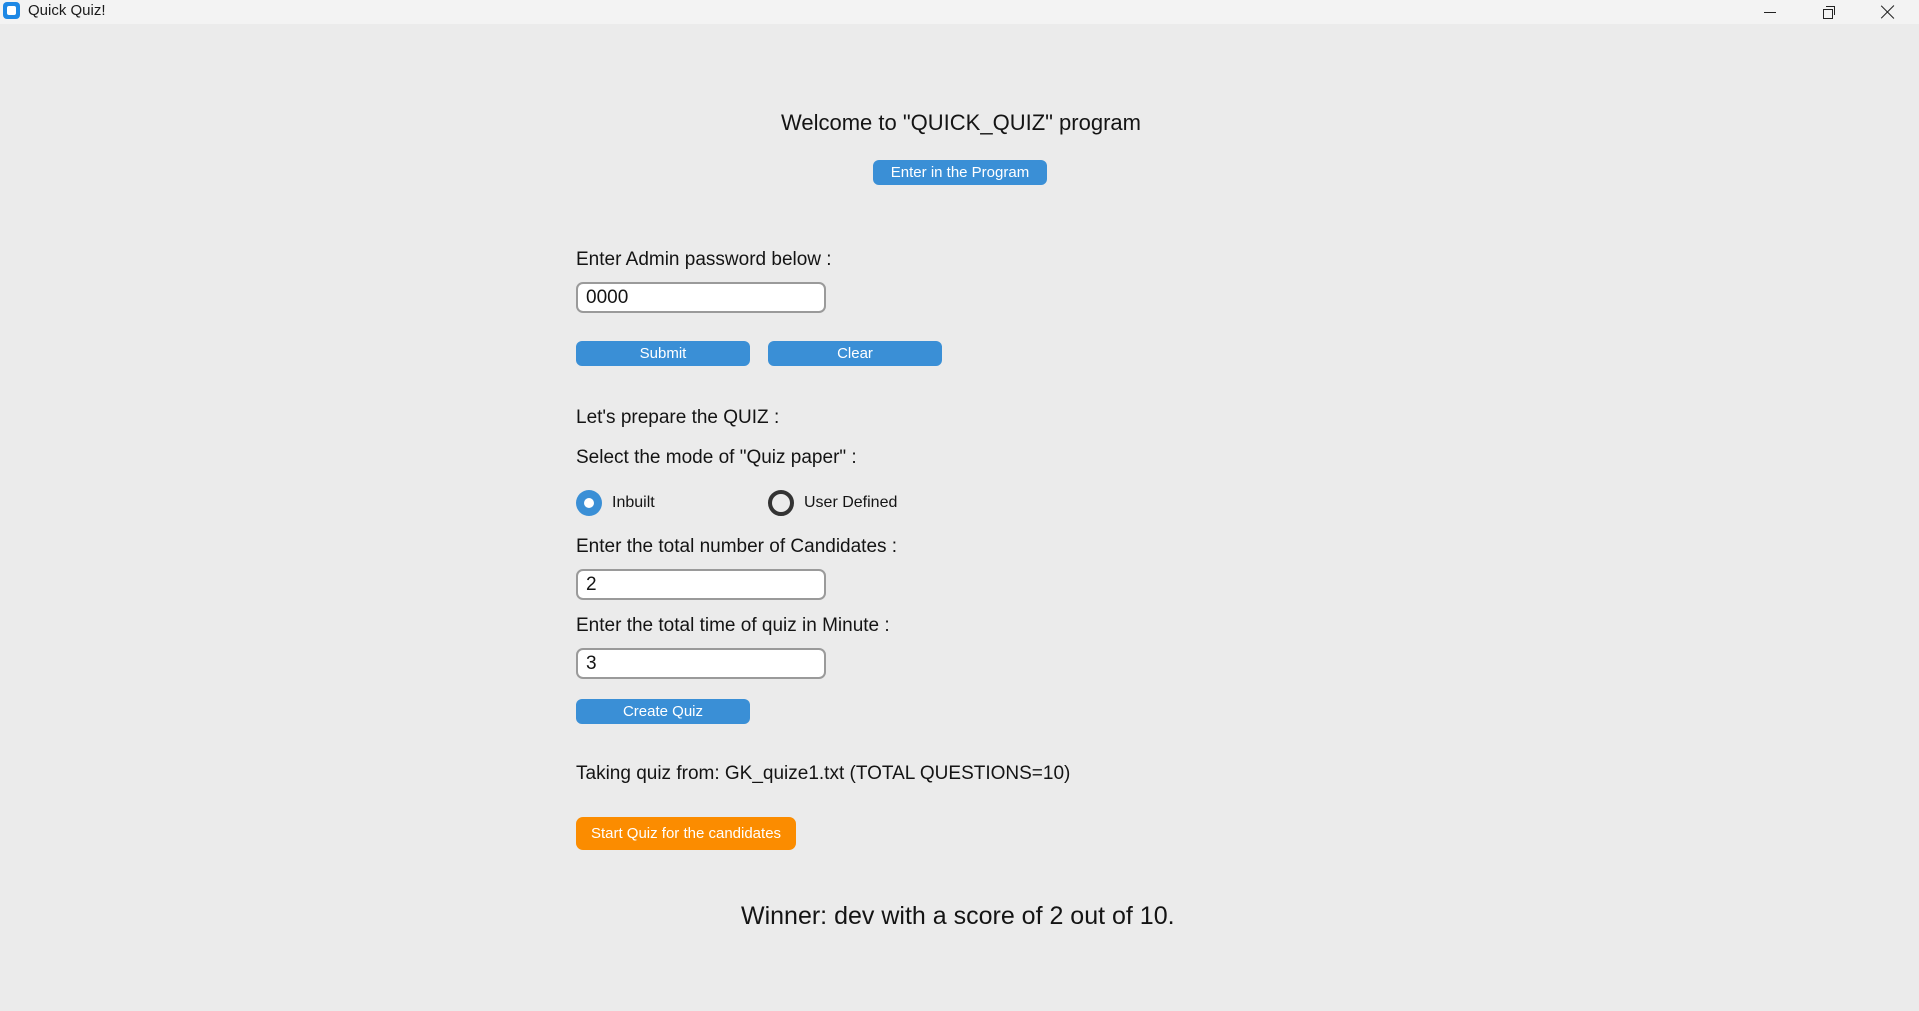  I want to click on window-title: Quick Quiz!, so click(67, 10).